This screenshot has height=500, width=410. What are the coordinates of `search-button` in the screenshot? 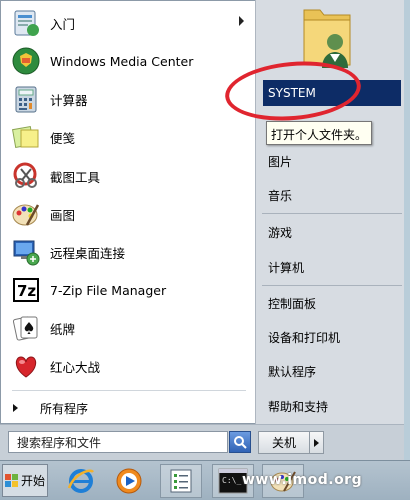 It's located at (240, 442).